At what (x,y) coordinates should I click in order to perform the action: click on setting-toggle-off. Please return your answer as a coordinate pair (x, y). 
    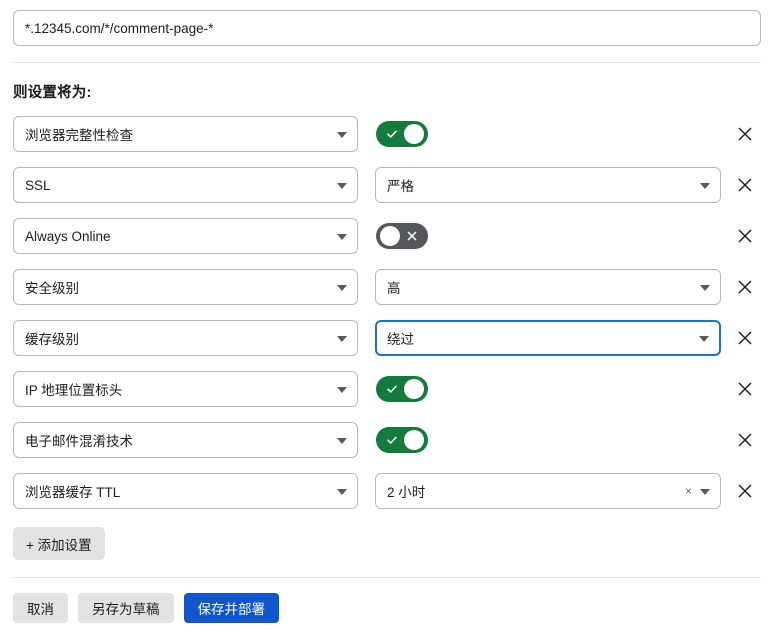
    Looking at the image, I should click on (402, 236).